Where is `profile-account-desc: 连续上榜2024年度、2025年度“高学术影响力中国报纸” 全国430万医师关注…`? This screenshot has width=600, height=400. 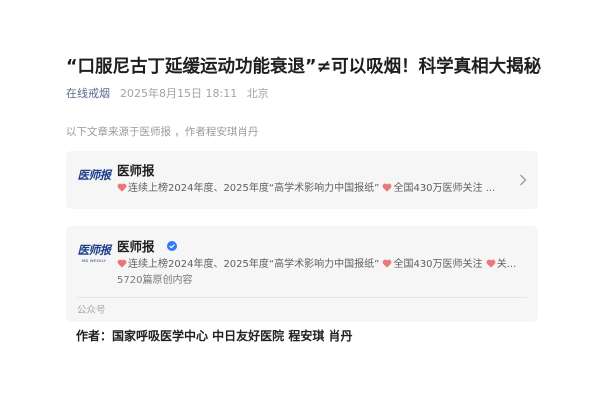
profile-account-desc: 连续上榜2024年度、2025年度“高学术影响力中国报纸” 全国430万医师关注… is located at coordinates (319, 265).